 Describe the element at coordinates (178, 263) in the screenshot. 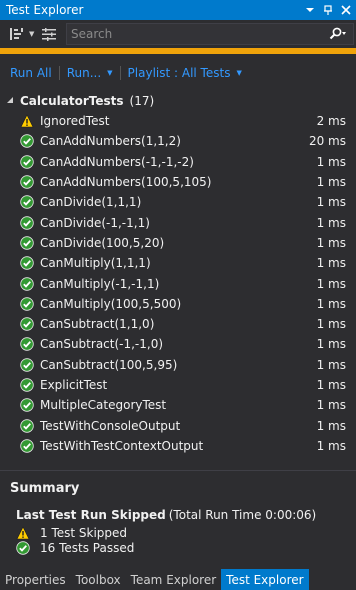

I see `test-row: CanMultiply(1,1,1) 1 ms` at that location.